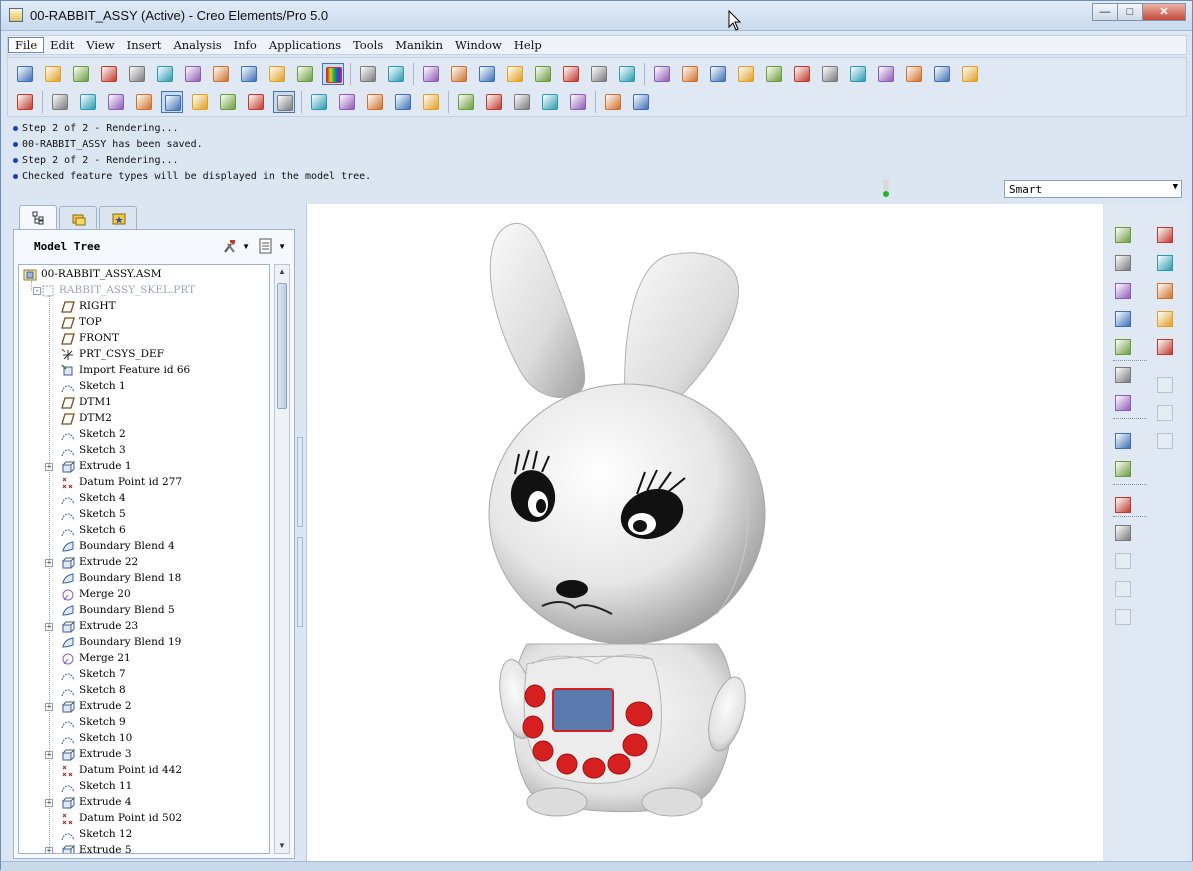 The height and width of the screenshot is (871, 1193). What do you see at coordinates (886, 74) in the screenshot?
I see `zoom-out-button` at bounding box center [886, 74].